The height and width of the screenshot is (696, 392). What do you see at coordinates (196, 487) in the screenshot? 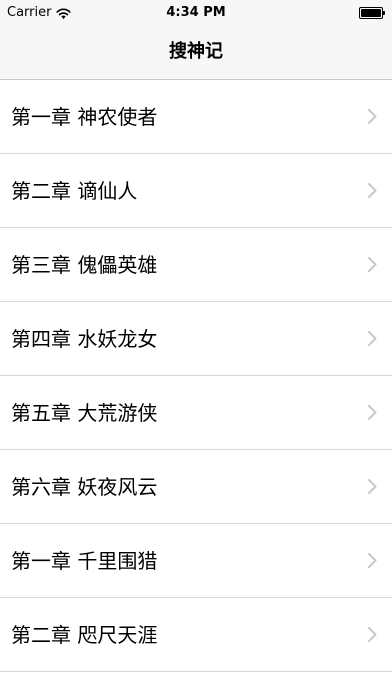
I see `chapter-row: 第六章 妖夜风云` at bounding box center [196, 487].